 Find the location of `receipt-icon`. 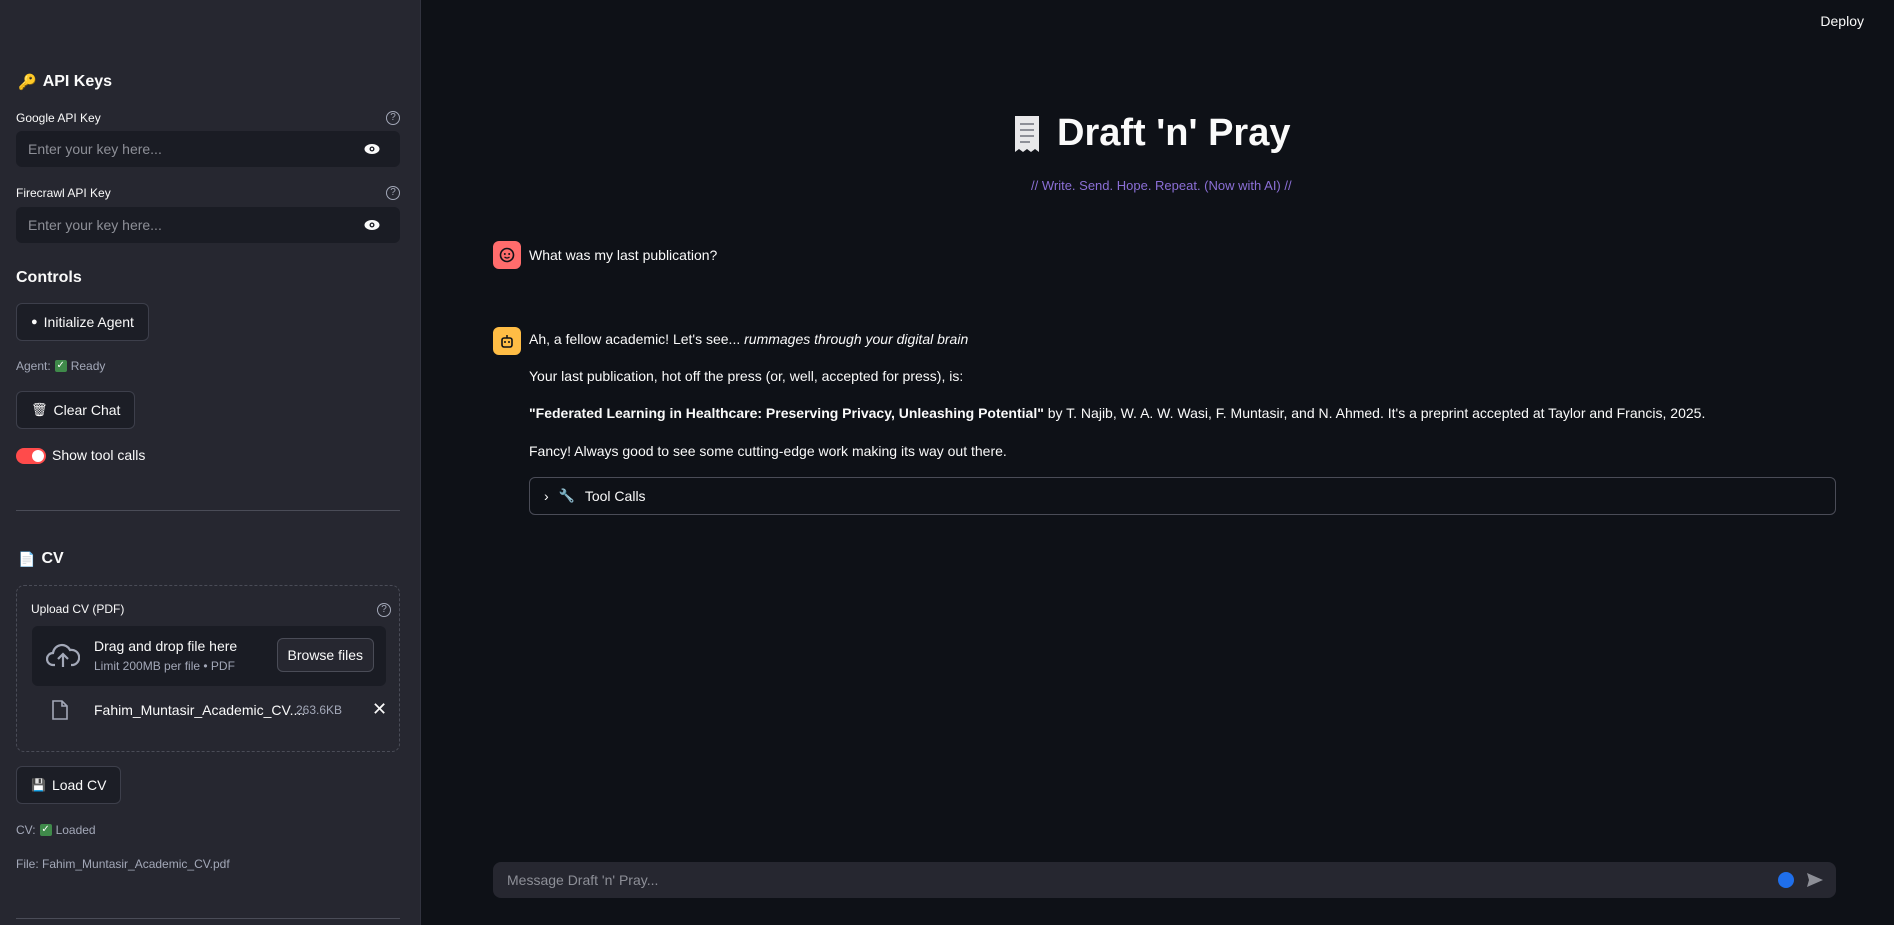

receipt-icon is located at coordinates (1027, 133).